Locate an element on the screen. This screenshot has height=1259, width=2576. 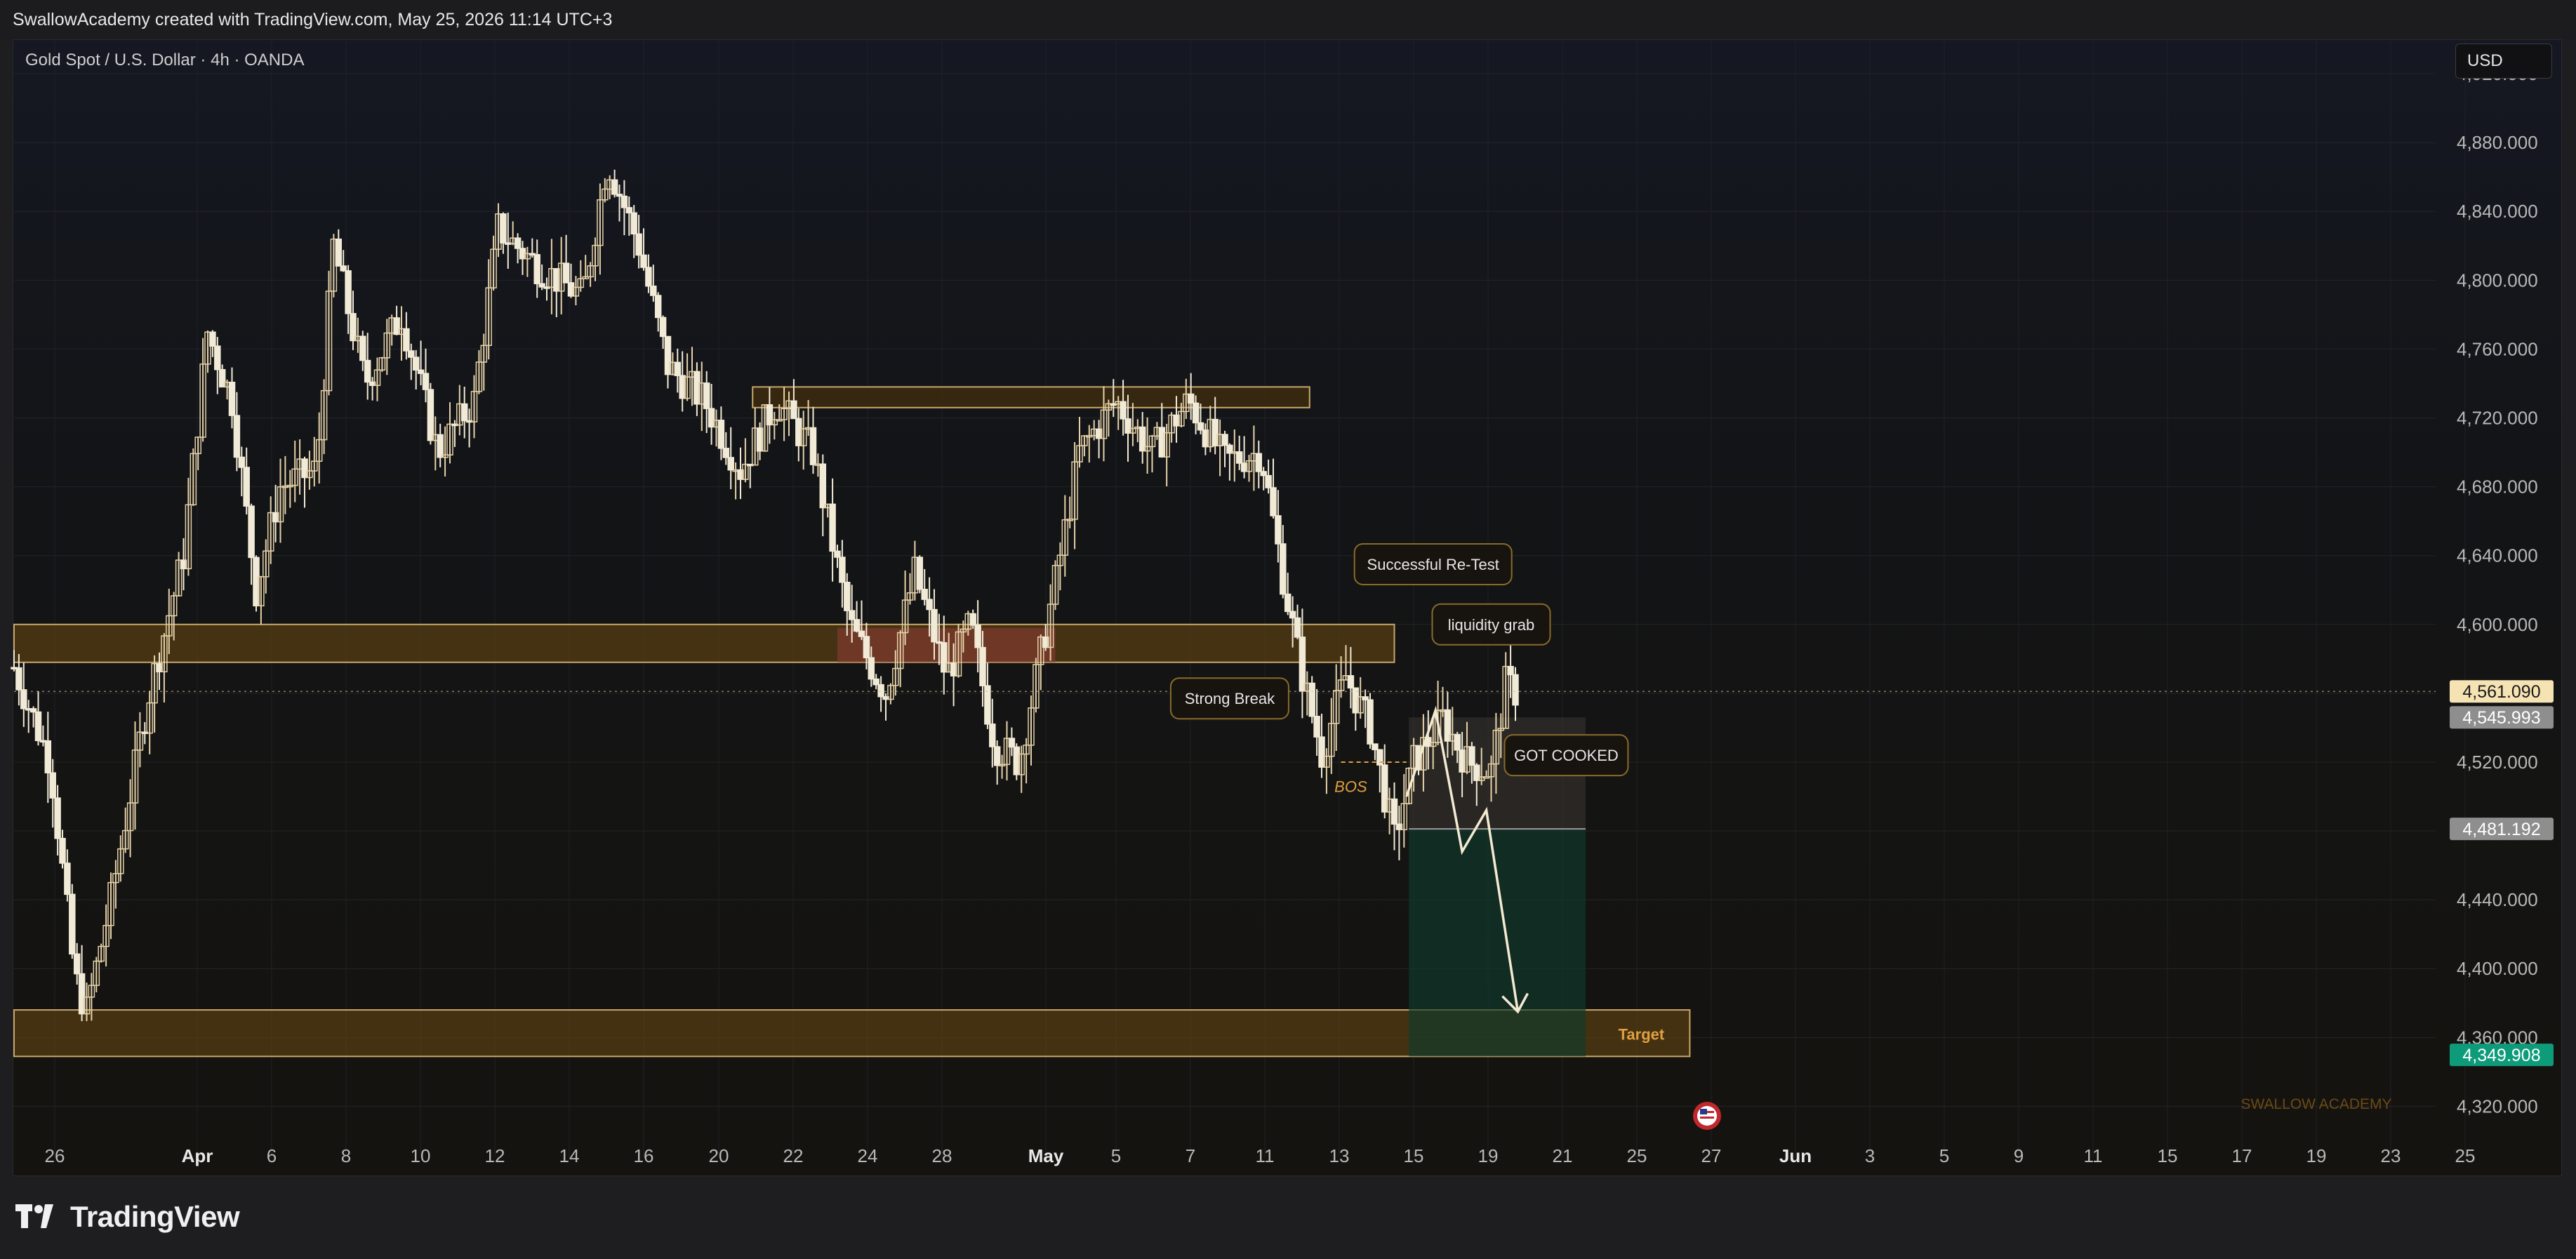
x-tick-label: 6 is located at coordinates (272, 1155).